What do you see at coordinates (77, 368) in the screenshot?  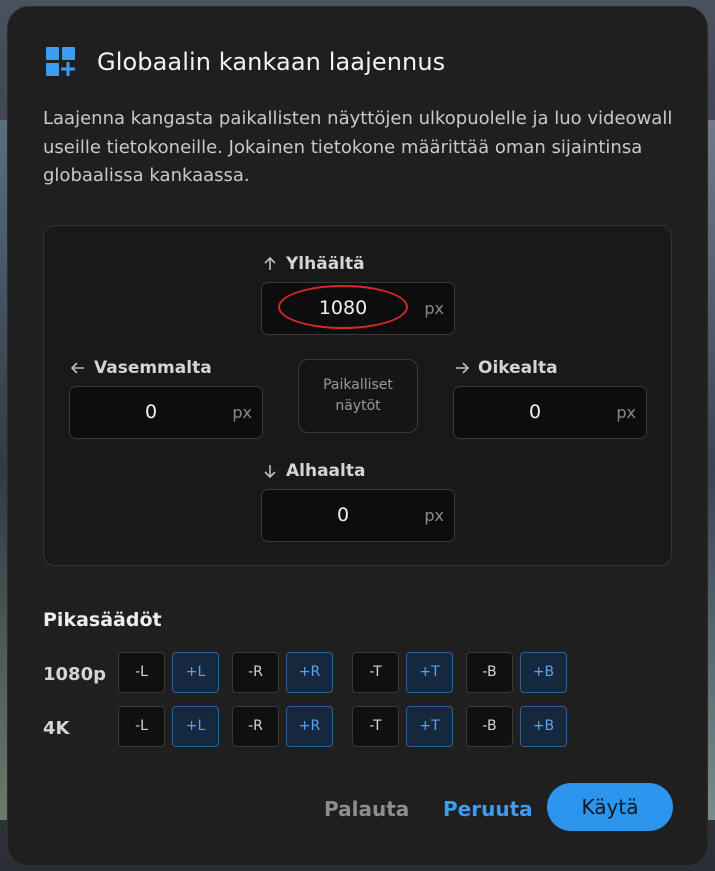 I see `arrow-left-icon` at bounding box center [77, 368].